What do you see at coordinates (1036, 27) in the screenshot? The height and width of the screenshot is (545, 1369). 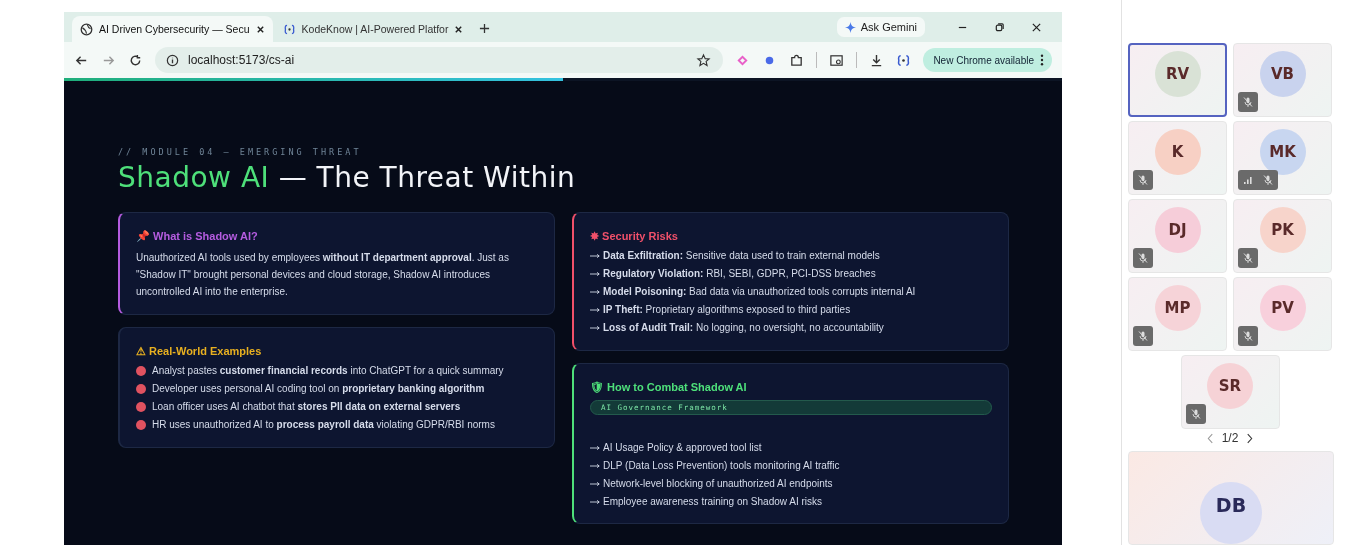 I see `close-icon` at bounding box center [1036, 27].